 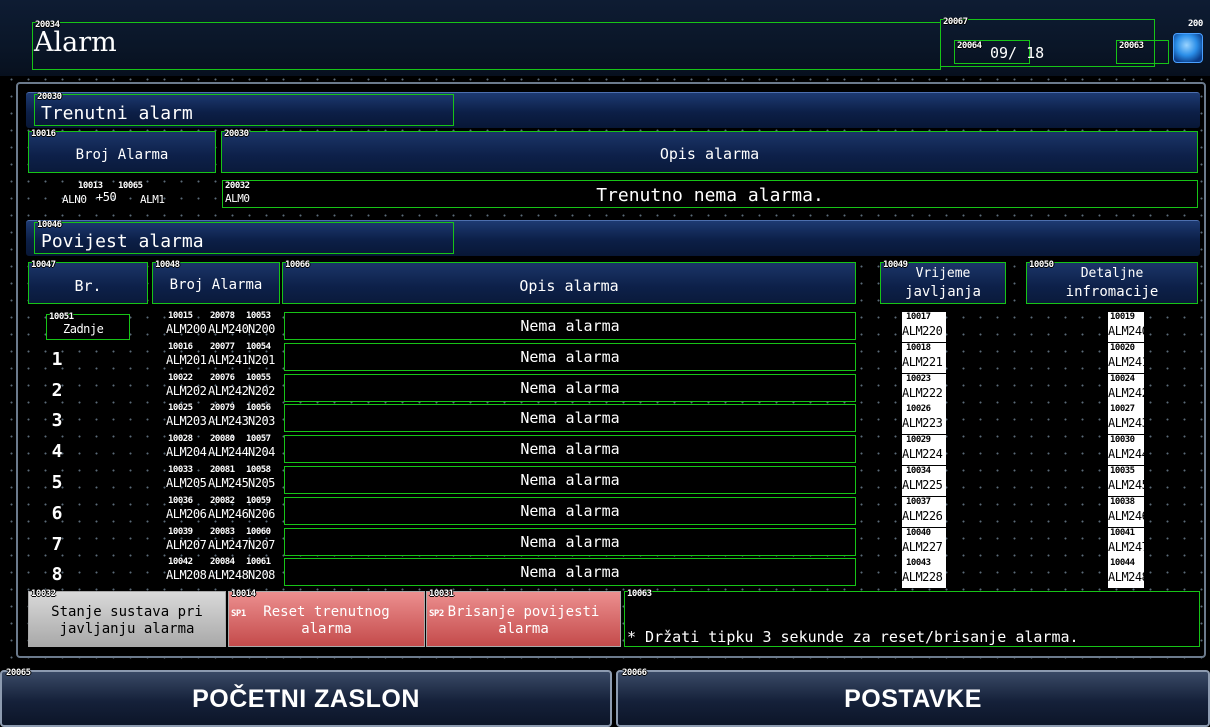 I want to click on row-time-tag: 10043, so click(x=918, y=563).